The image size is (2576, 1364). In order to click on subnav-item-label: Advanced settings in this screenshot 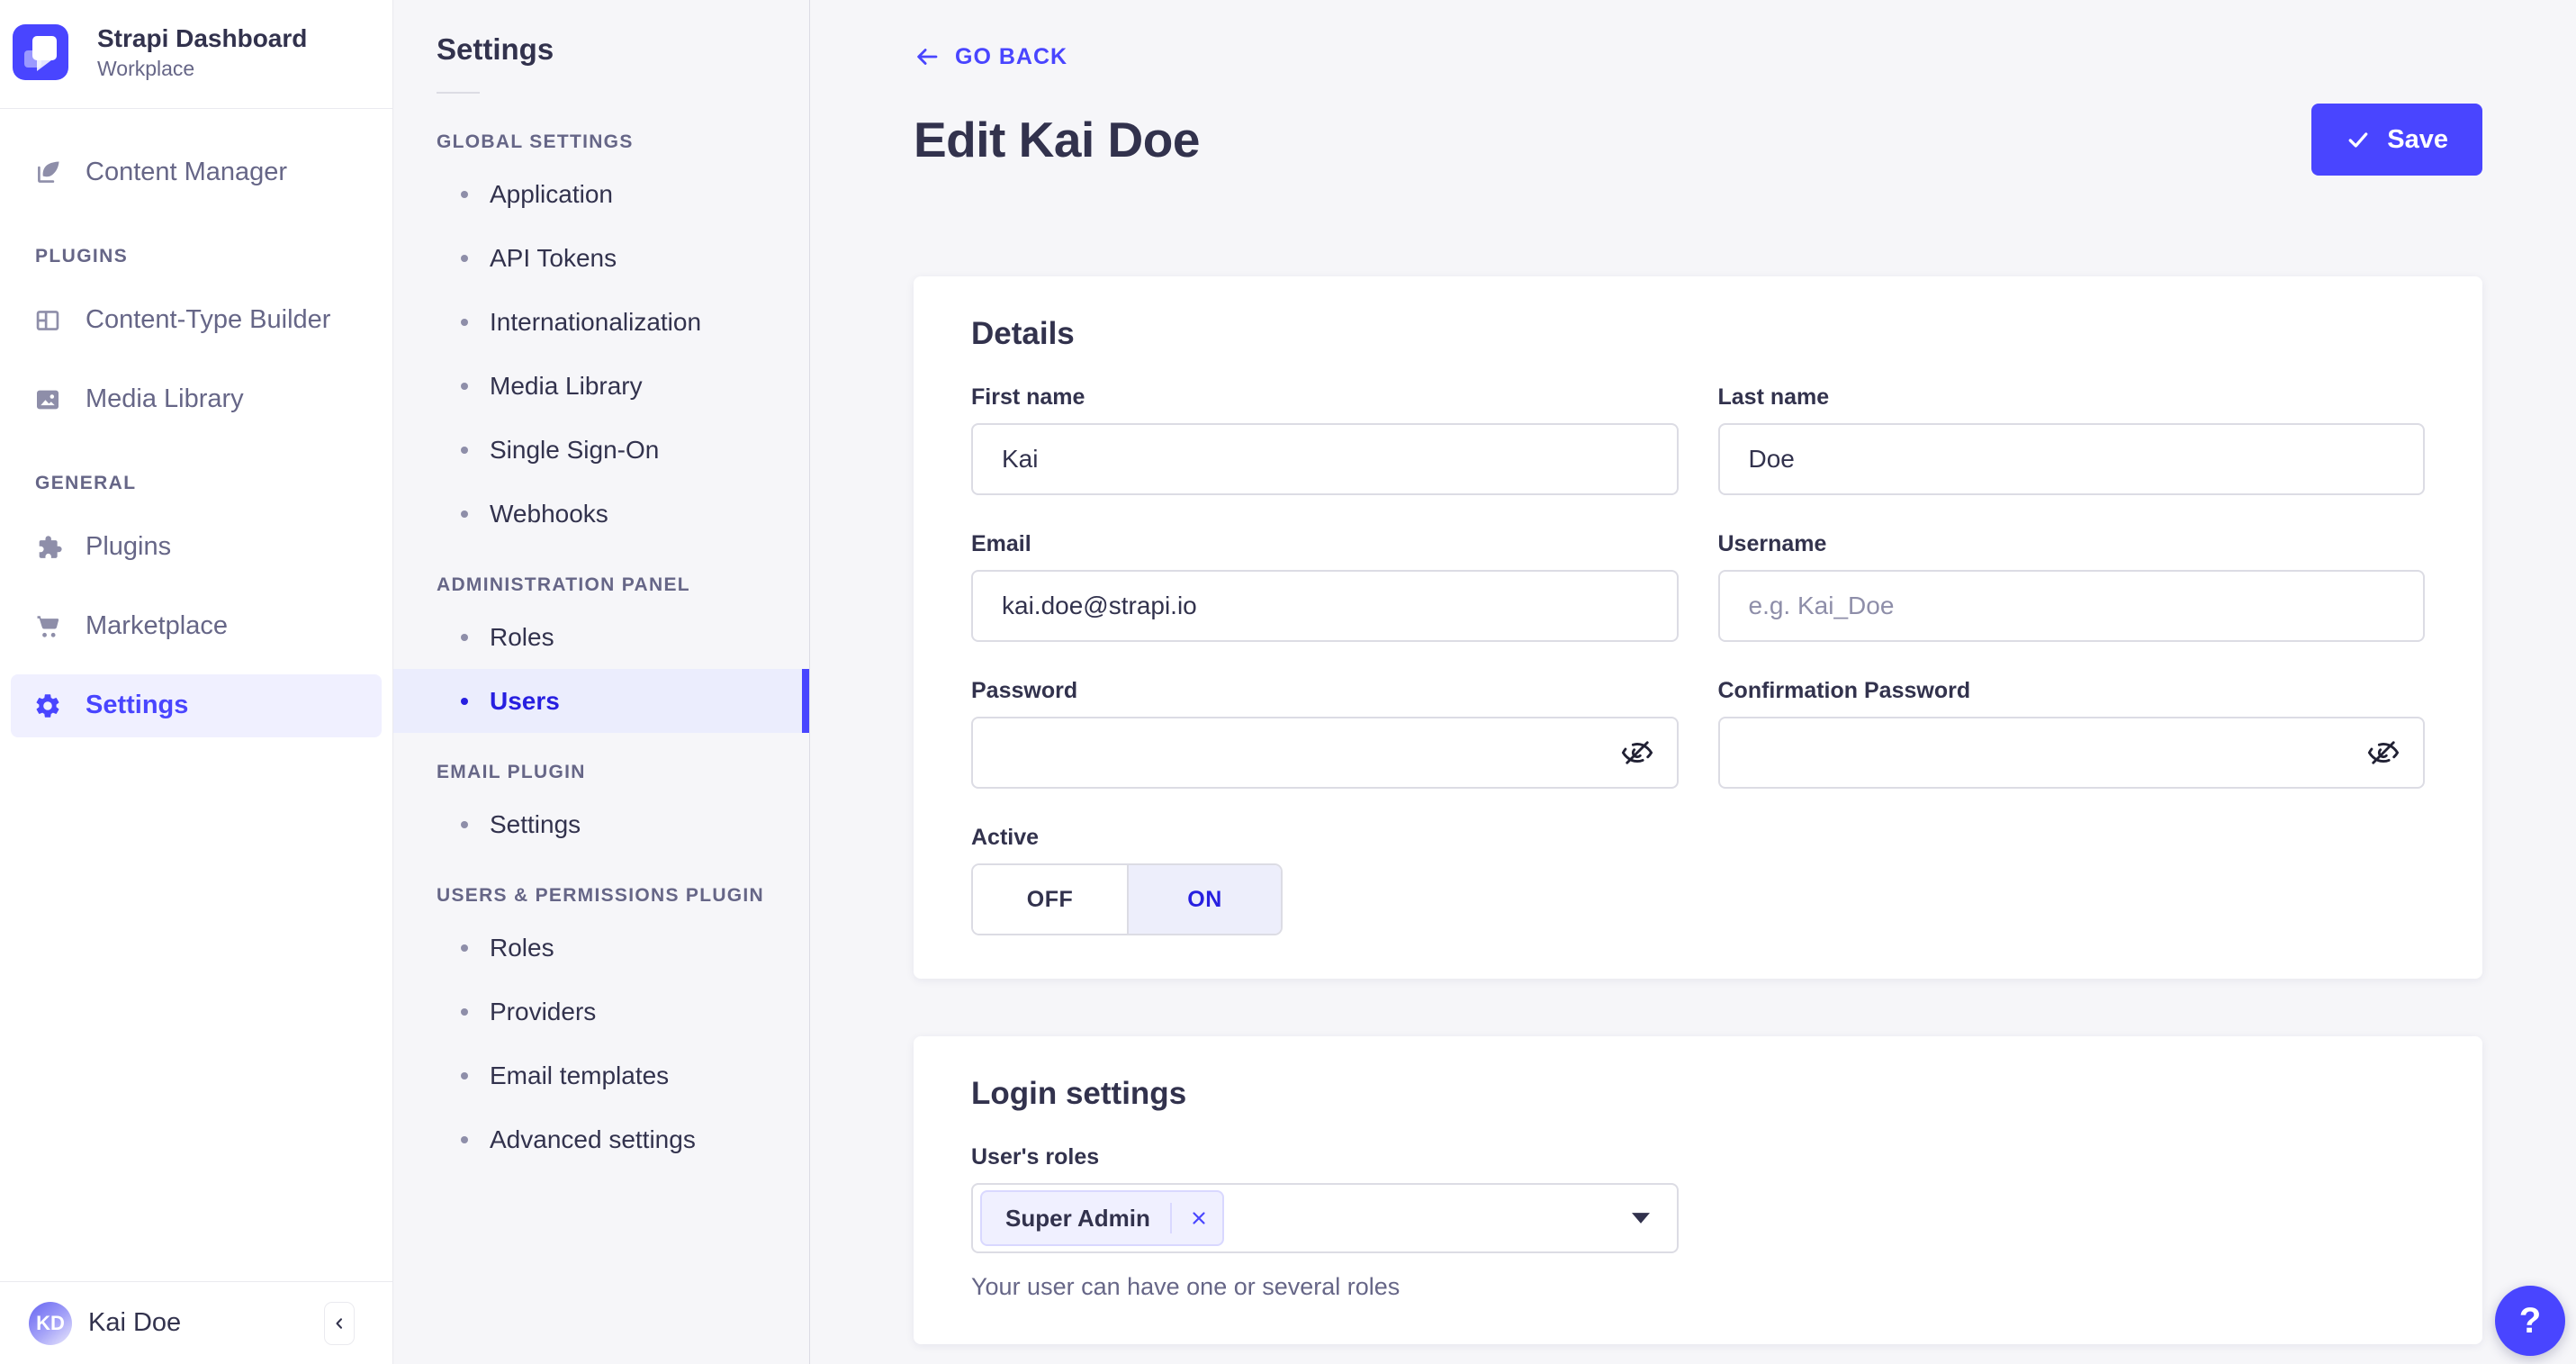, I will do `click(593, 1139)`.